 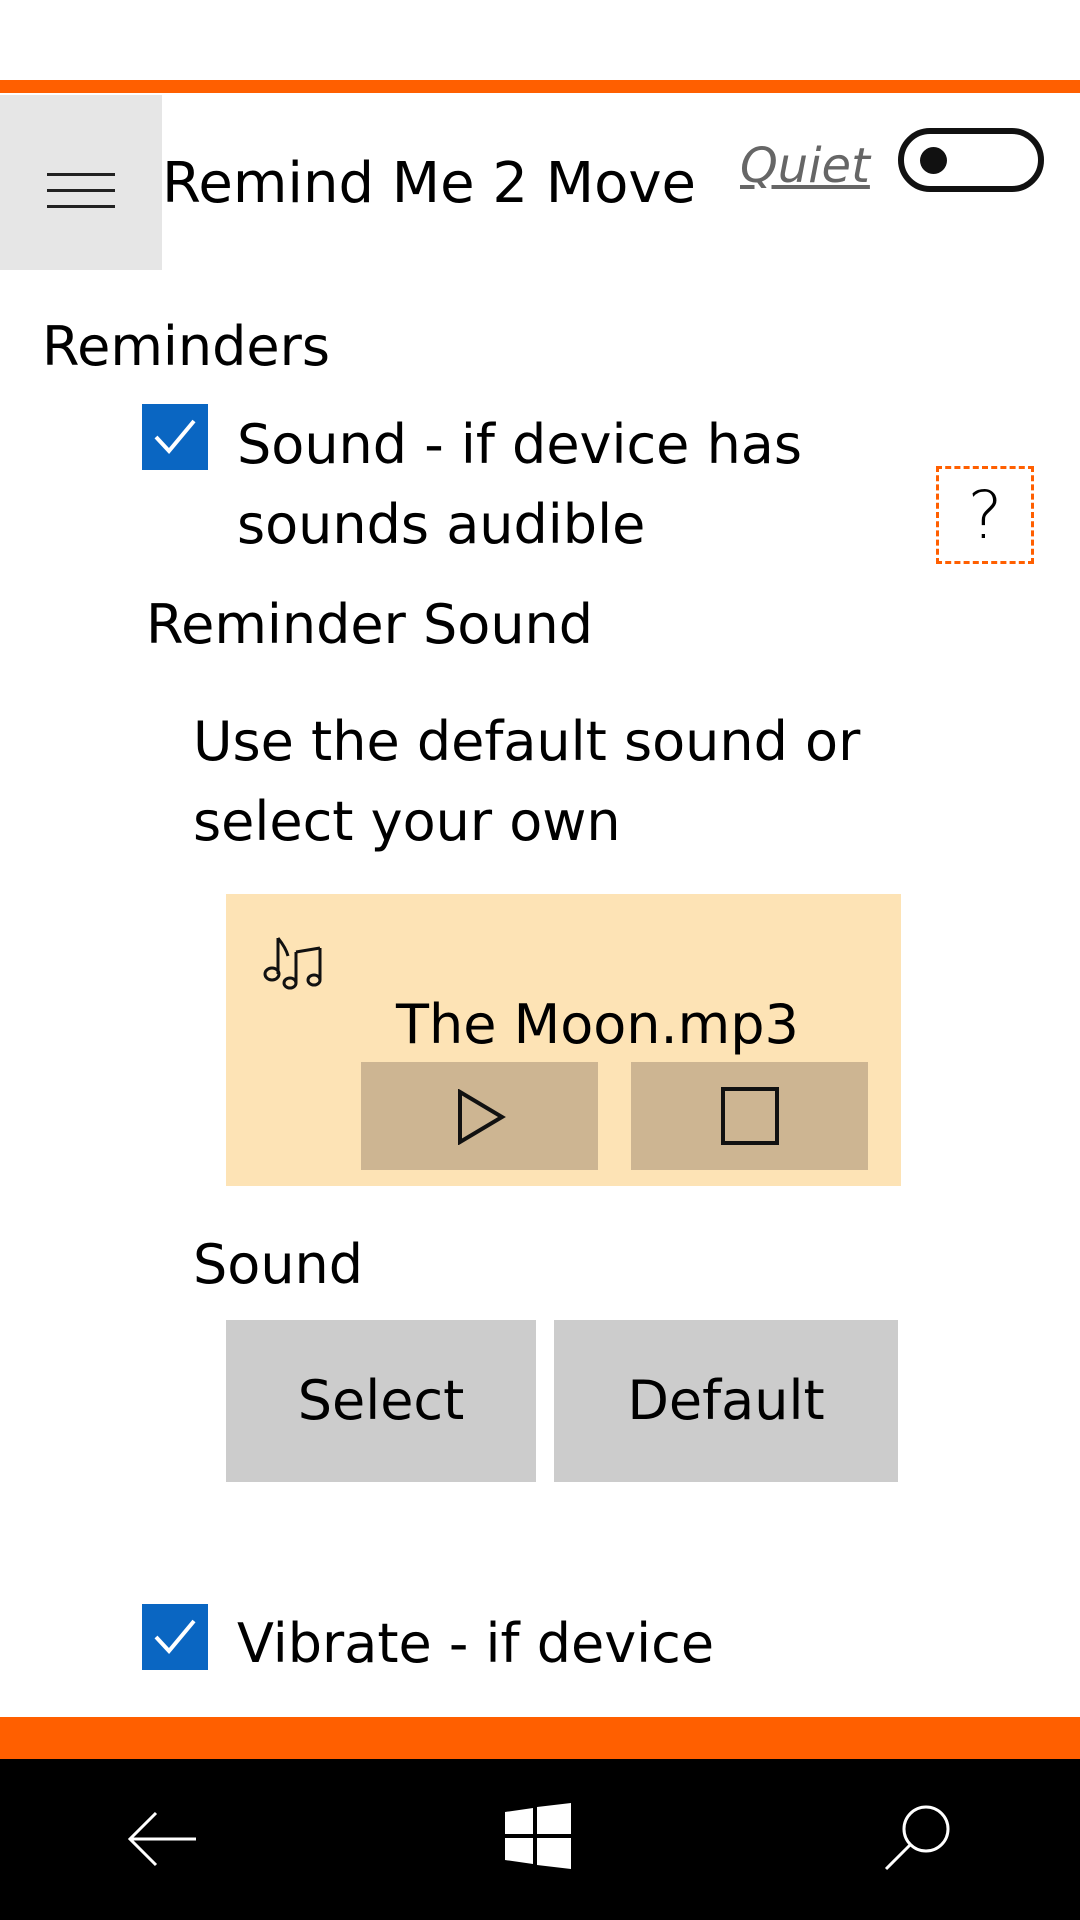 What do you see at coordinates (726, 1401) in the screenshot?
I see `default-sound-button: Default` at bounding box center [726, 1401].